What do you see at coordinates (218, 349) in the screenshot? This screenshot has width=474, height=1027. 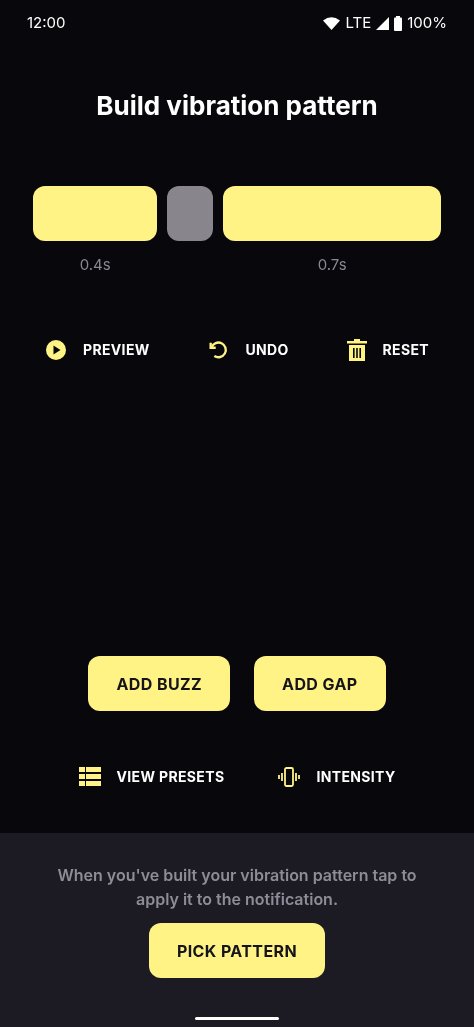 I see `undo-icon` at bounding box center [218, 349].